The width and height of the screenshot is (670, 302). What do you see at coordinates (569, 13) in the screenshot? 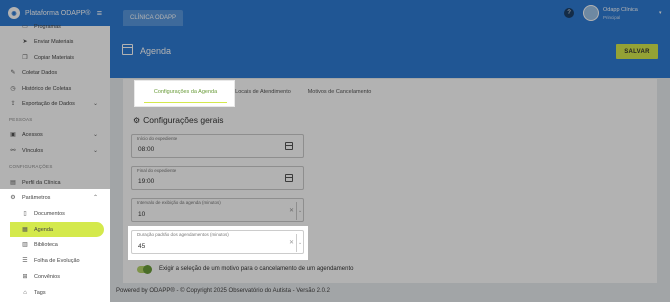
I see `help-icon: ?` at bounding box center [569, 13].